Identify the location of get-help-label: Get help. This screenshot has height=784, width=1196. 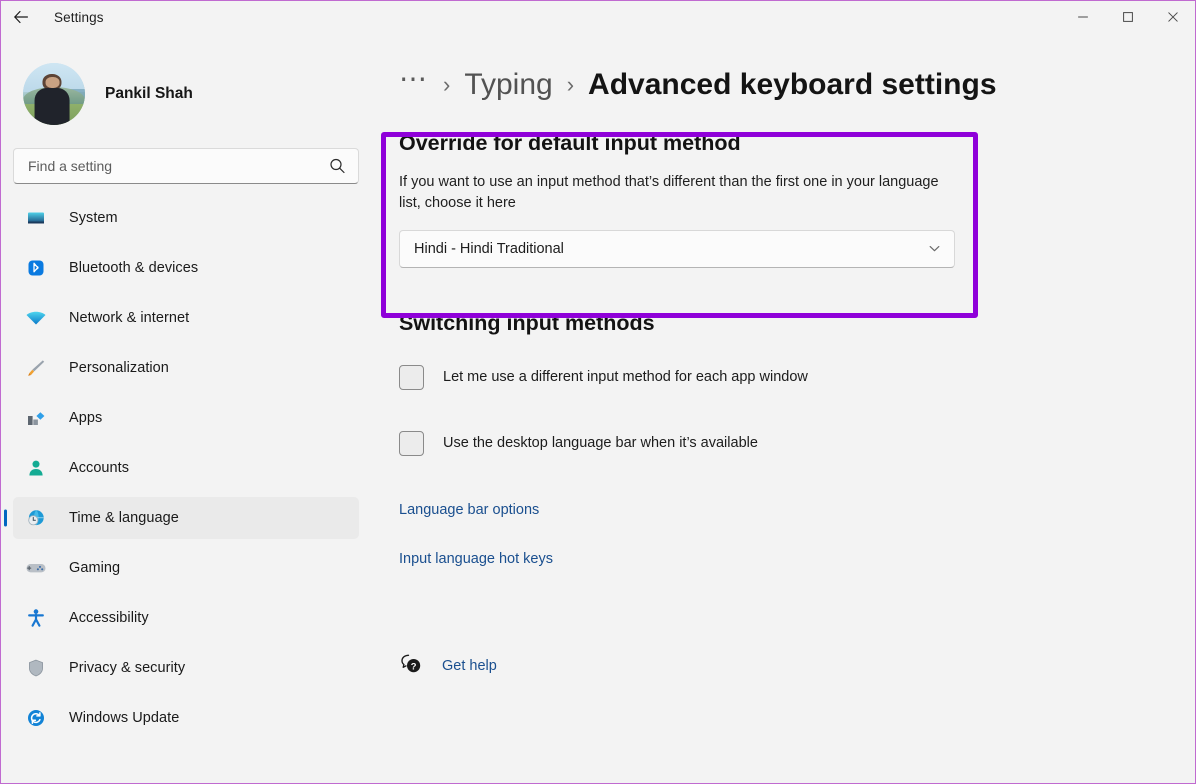
(469, 666).